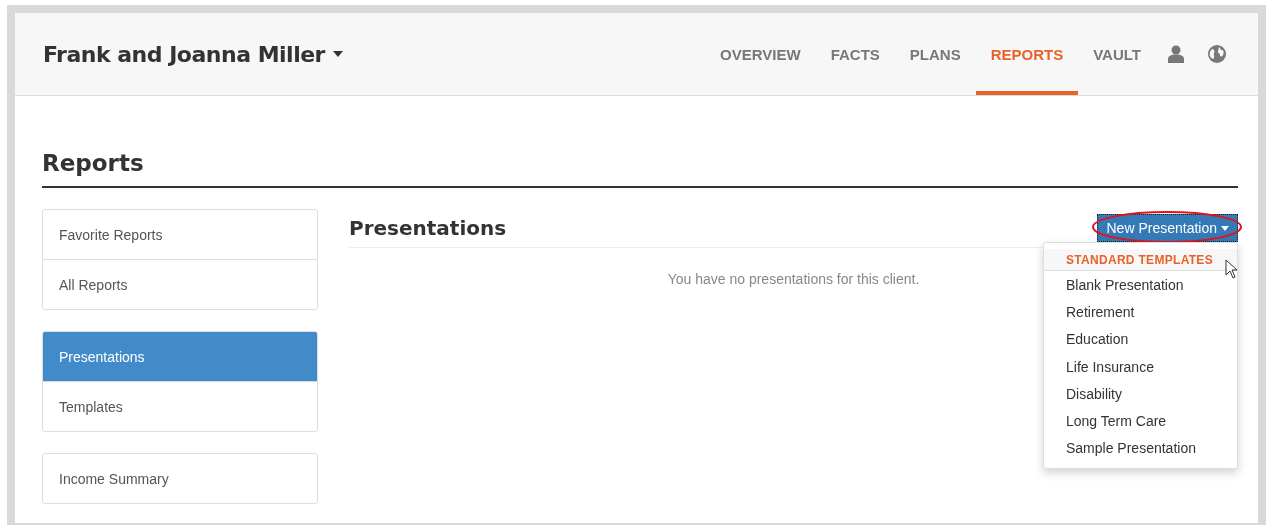 The width and height of the screenshot is (1266, 525). I want to click on menu-item: Retirement, so click(1140, 312).